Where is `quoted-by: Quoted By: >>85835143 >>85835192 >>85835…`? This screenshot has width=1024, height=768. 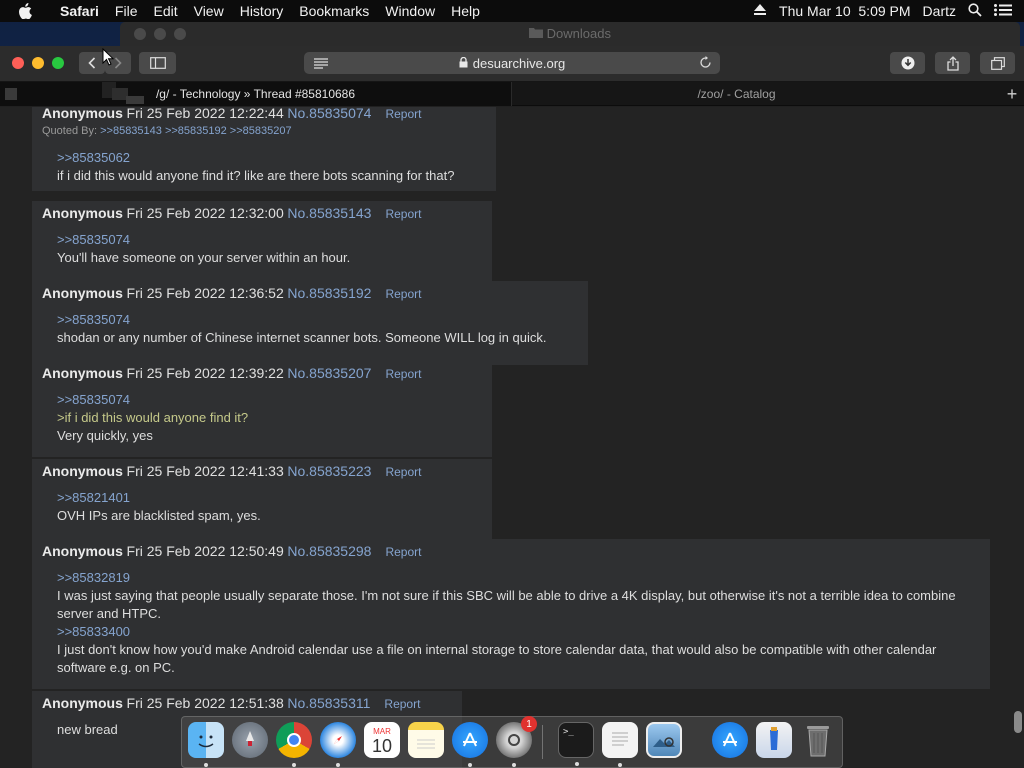
quoted-by: Quoted By: >>85835143 >>85835192 >>85835… is located at coordinates (167, 131).